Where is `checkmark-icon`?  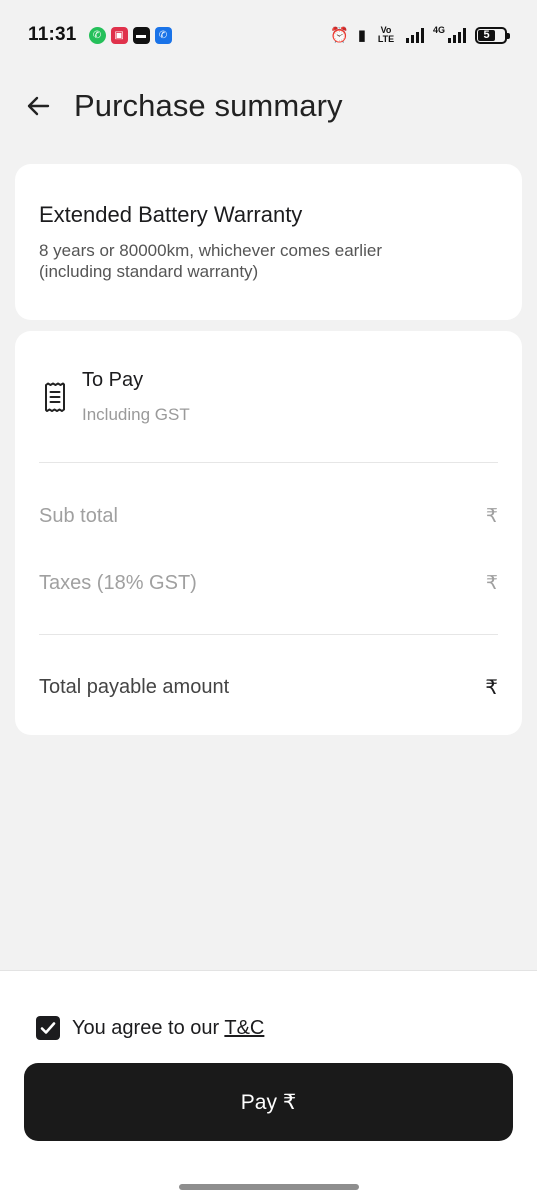
checkmark-icon is located at coordinates (48, 1028).